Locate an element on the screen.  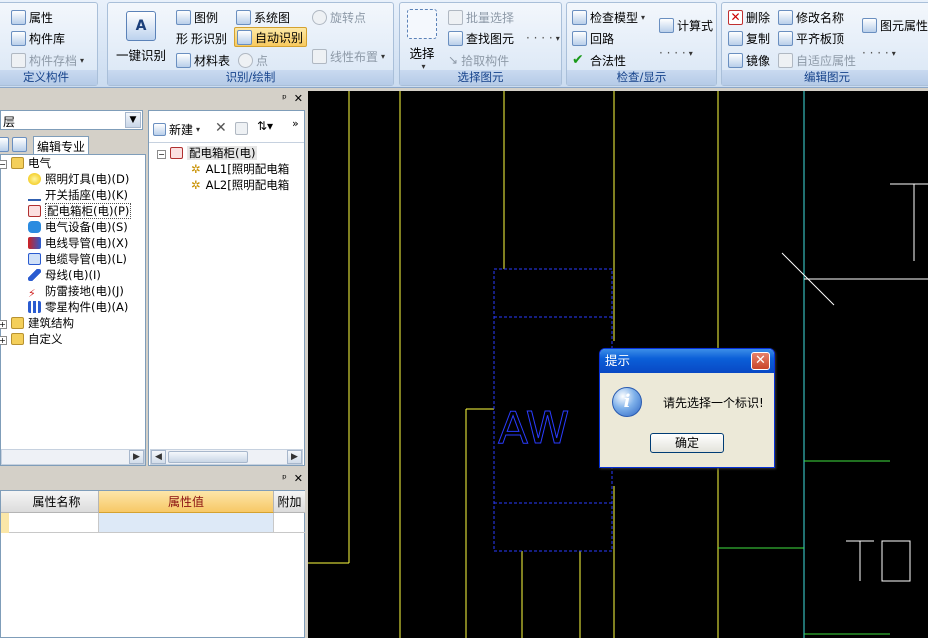
component-item-al2: ✲ AL2[照明配电箱 is located at coordinates (223, 185).